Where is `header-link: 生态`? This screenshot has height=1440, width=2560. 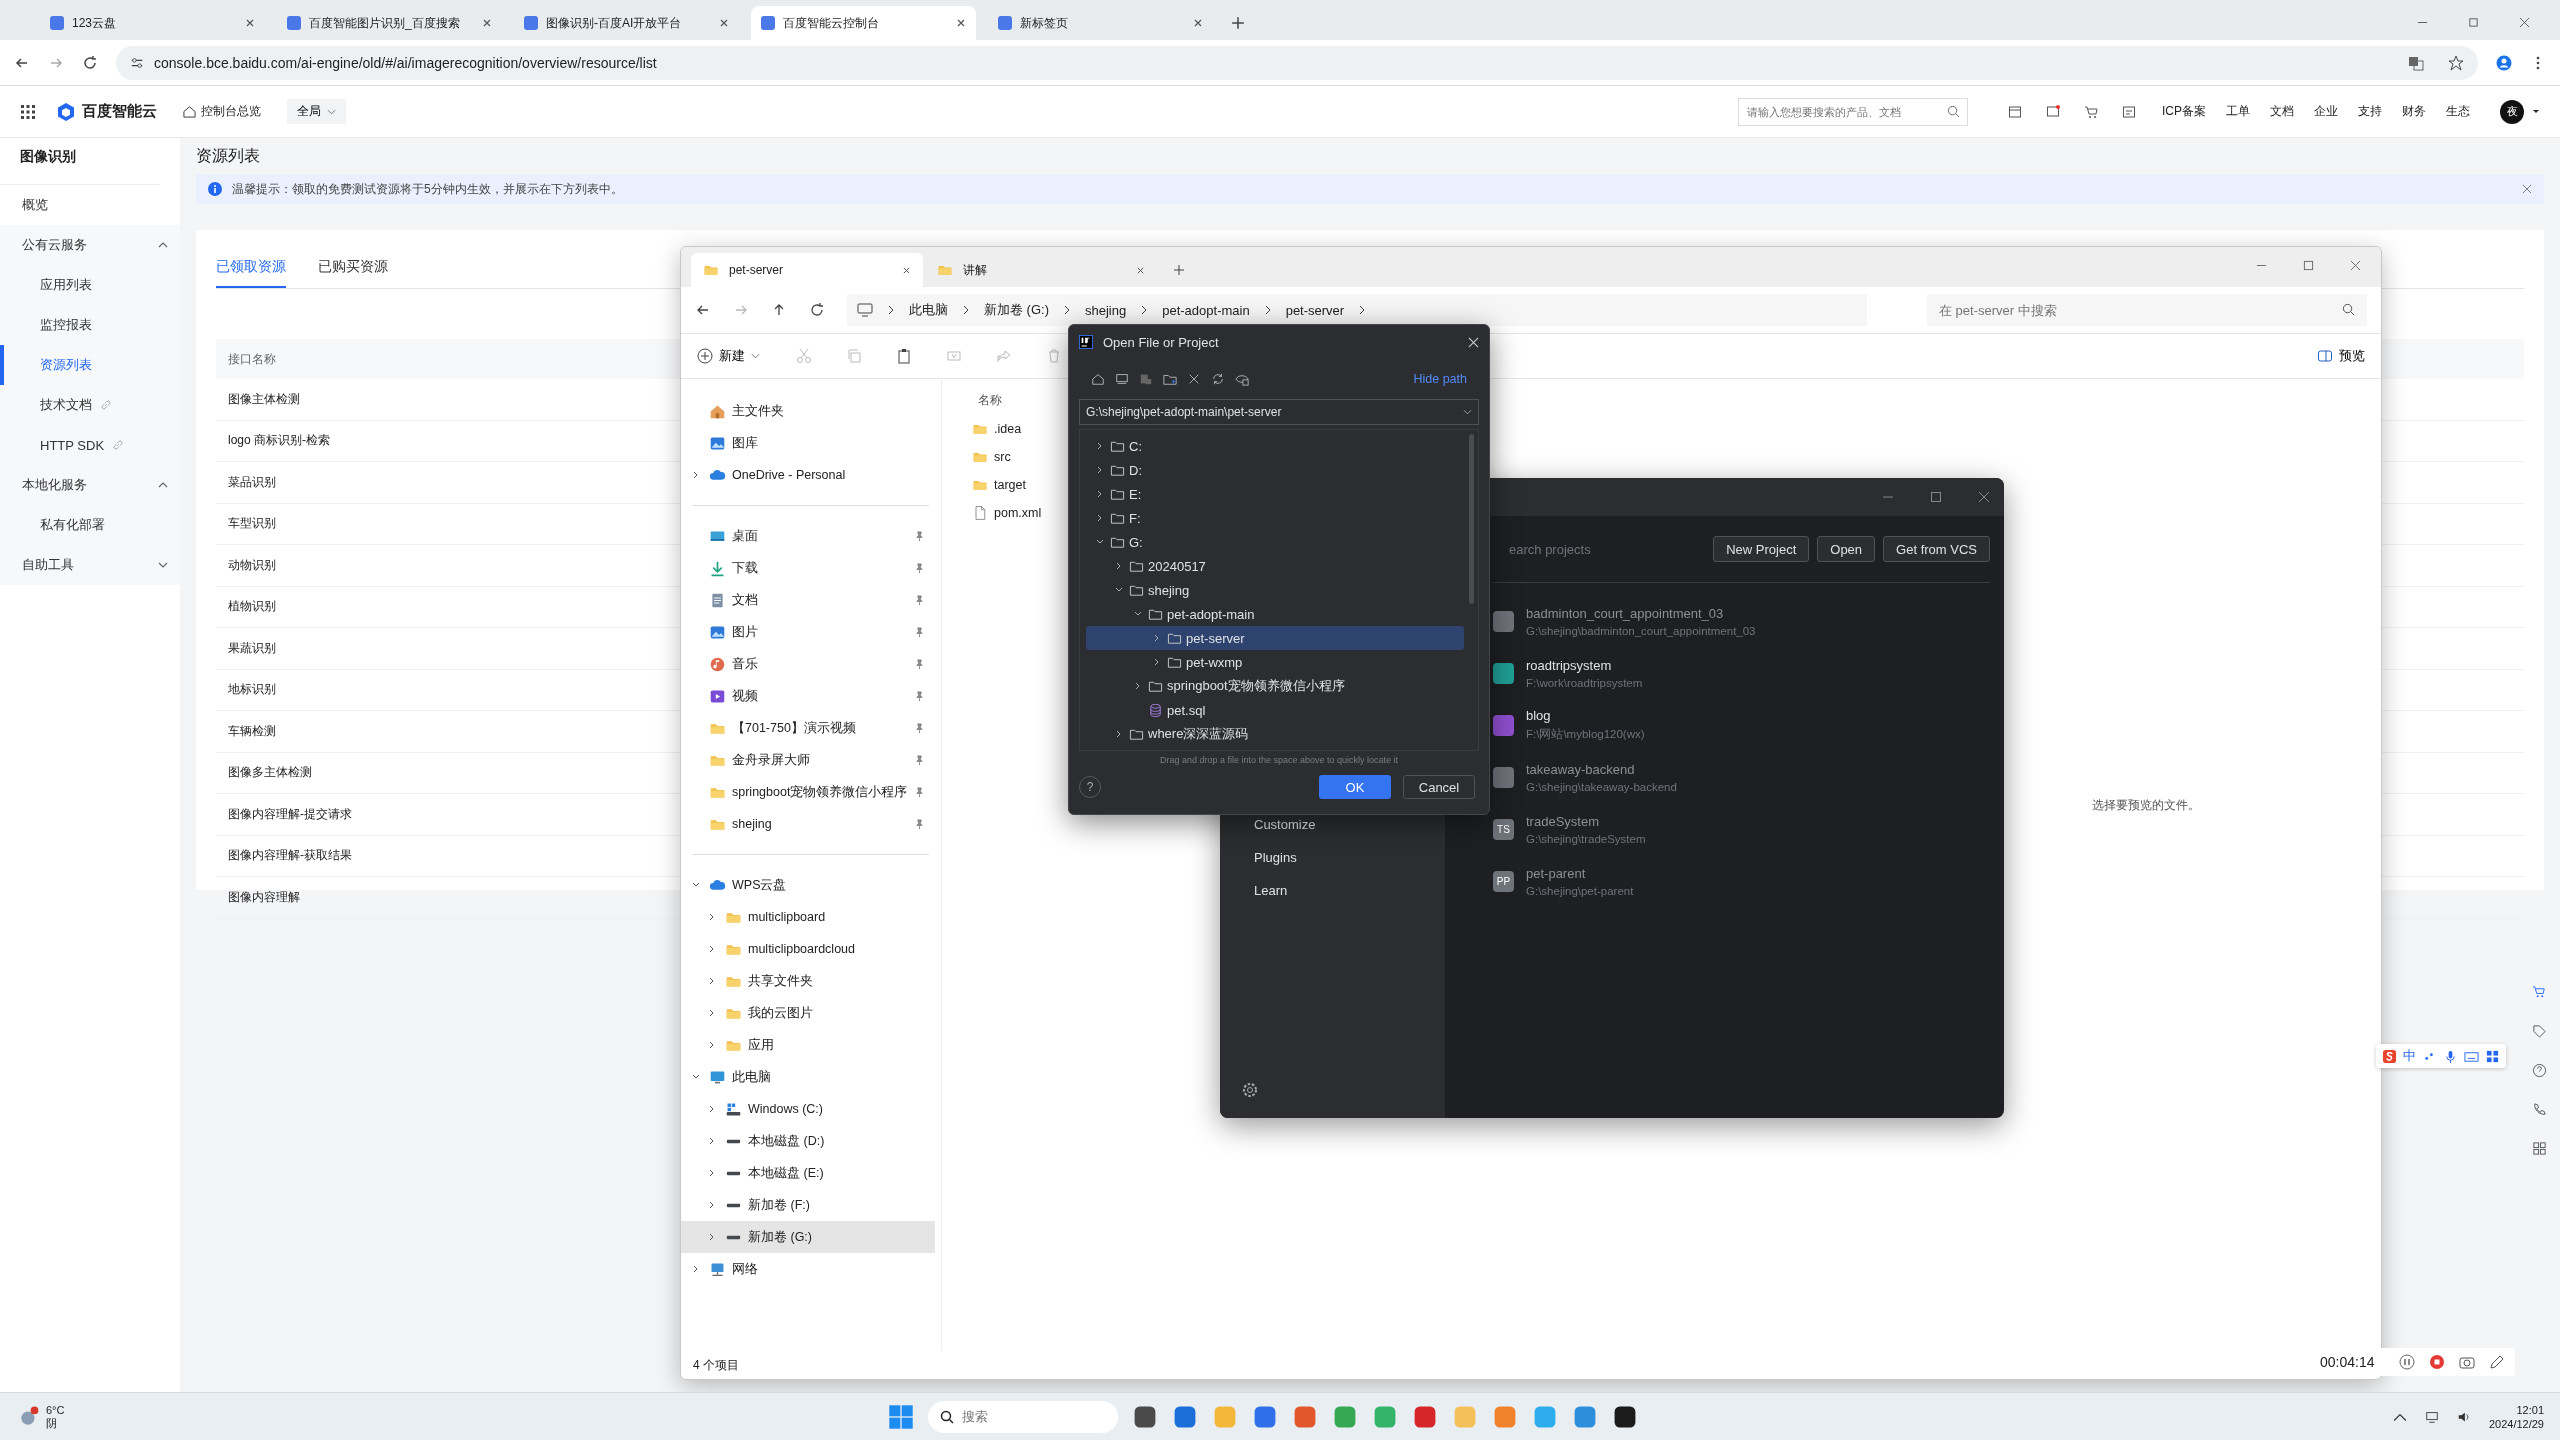
header-link: 生态 is located at coordinates (2458, 111).